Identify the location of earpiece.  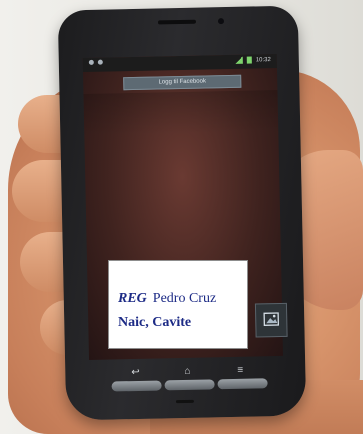
(177, 22).